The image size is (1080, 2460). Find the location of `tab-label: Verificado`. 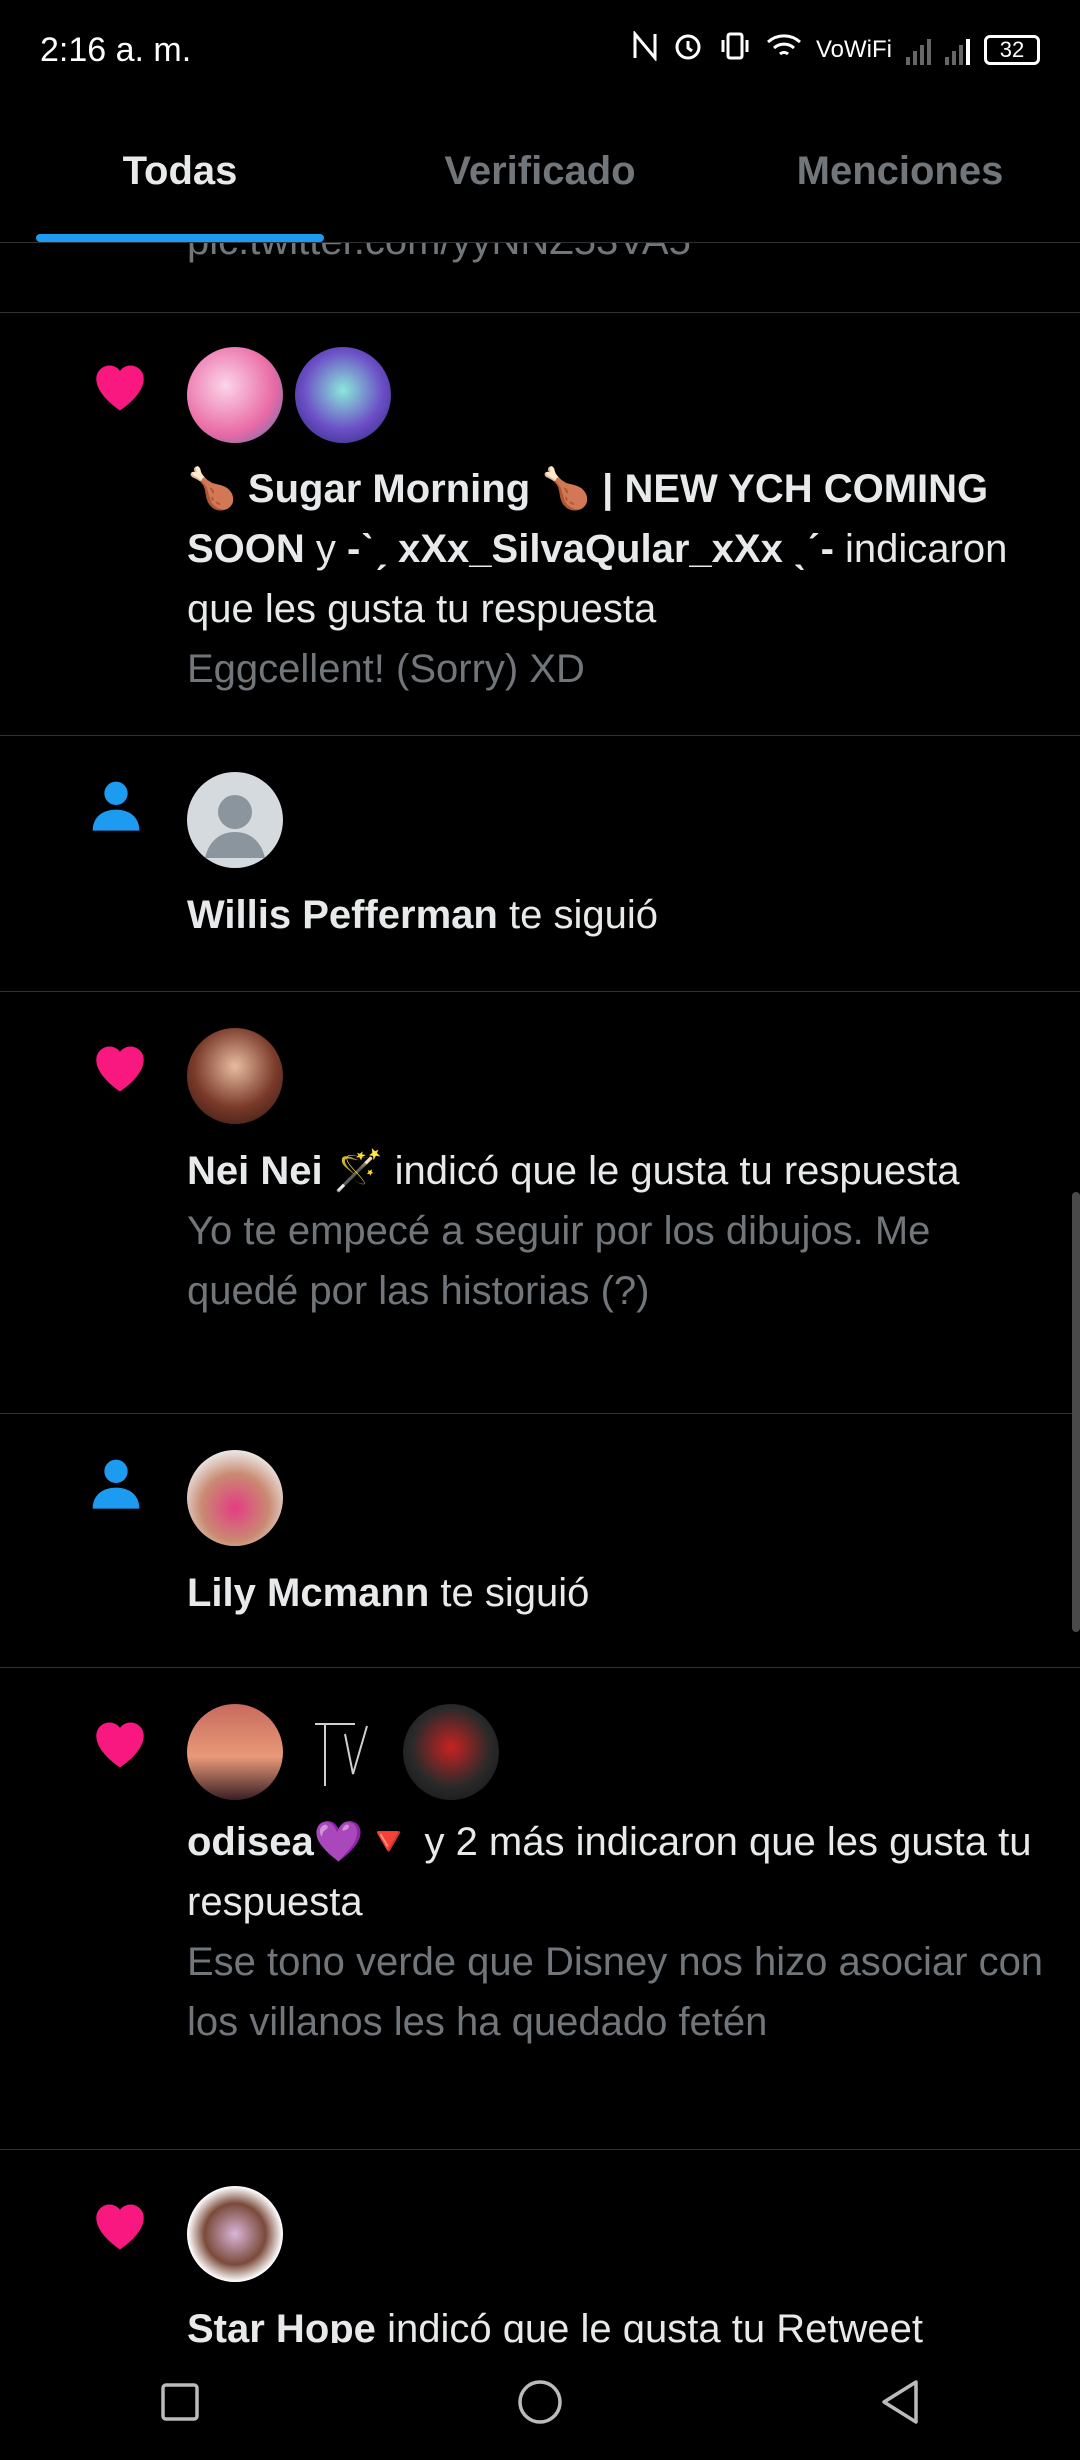

tab-label: Verificado is located at coordinates (540, 170).